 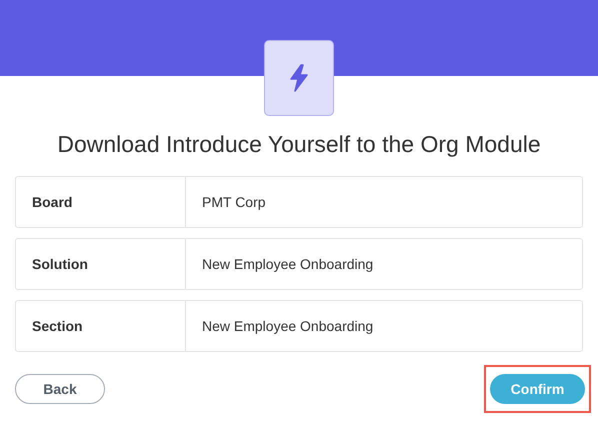 What do you see at coordinates (101, 264) in the screenshot?
I see `detail-label: Solution` at bounding box center [101, 264].